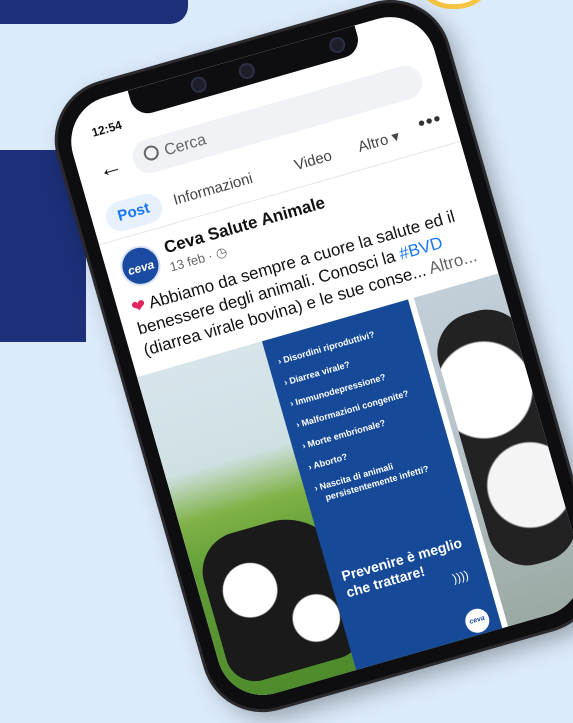 The height and width of the screenshot is (723, 573). Describe the element at coordinates (246, 71) in the screenshot. I see `sensor-icon` at that location.